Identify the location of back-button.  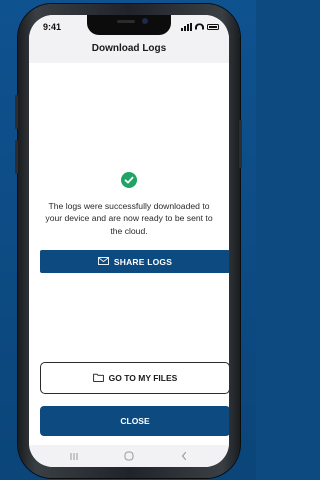
(184, 456).